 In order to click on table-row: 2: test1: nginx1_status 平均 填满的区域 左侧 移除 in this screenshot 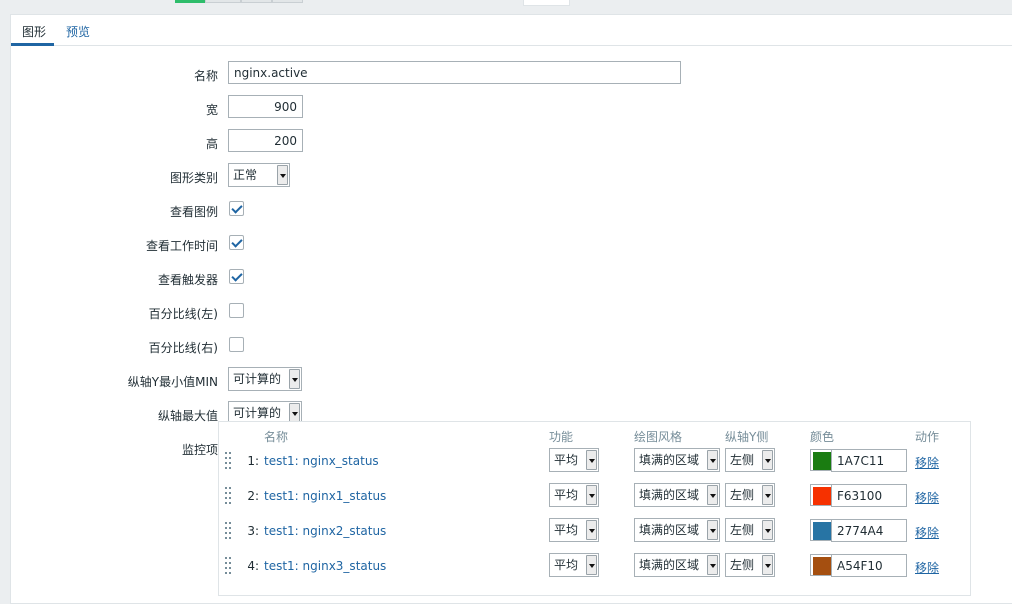, I will do `click(594, 498)`.